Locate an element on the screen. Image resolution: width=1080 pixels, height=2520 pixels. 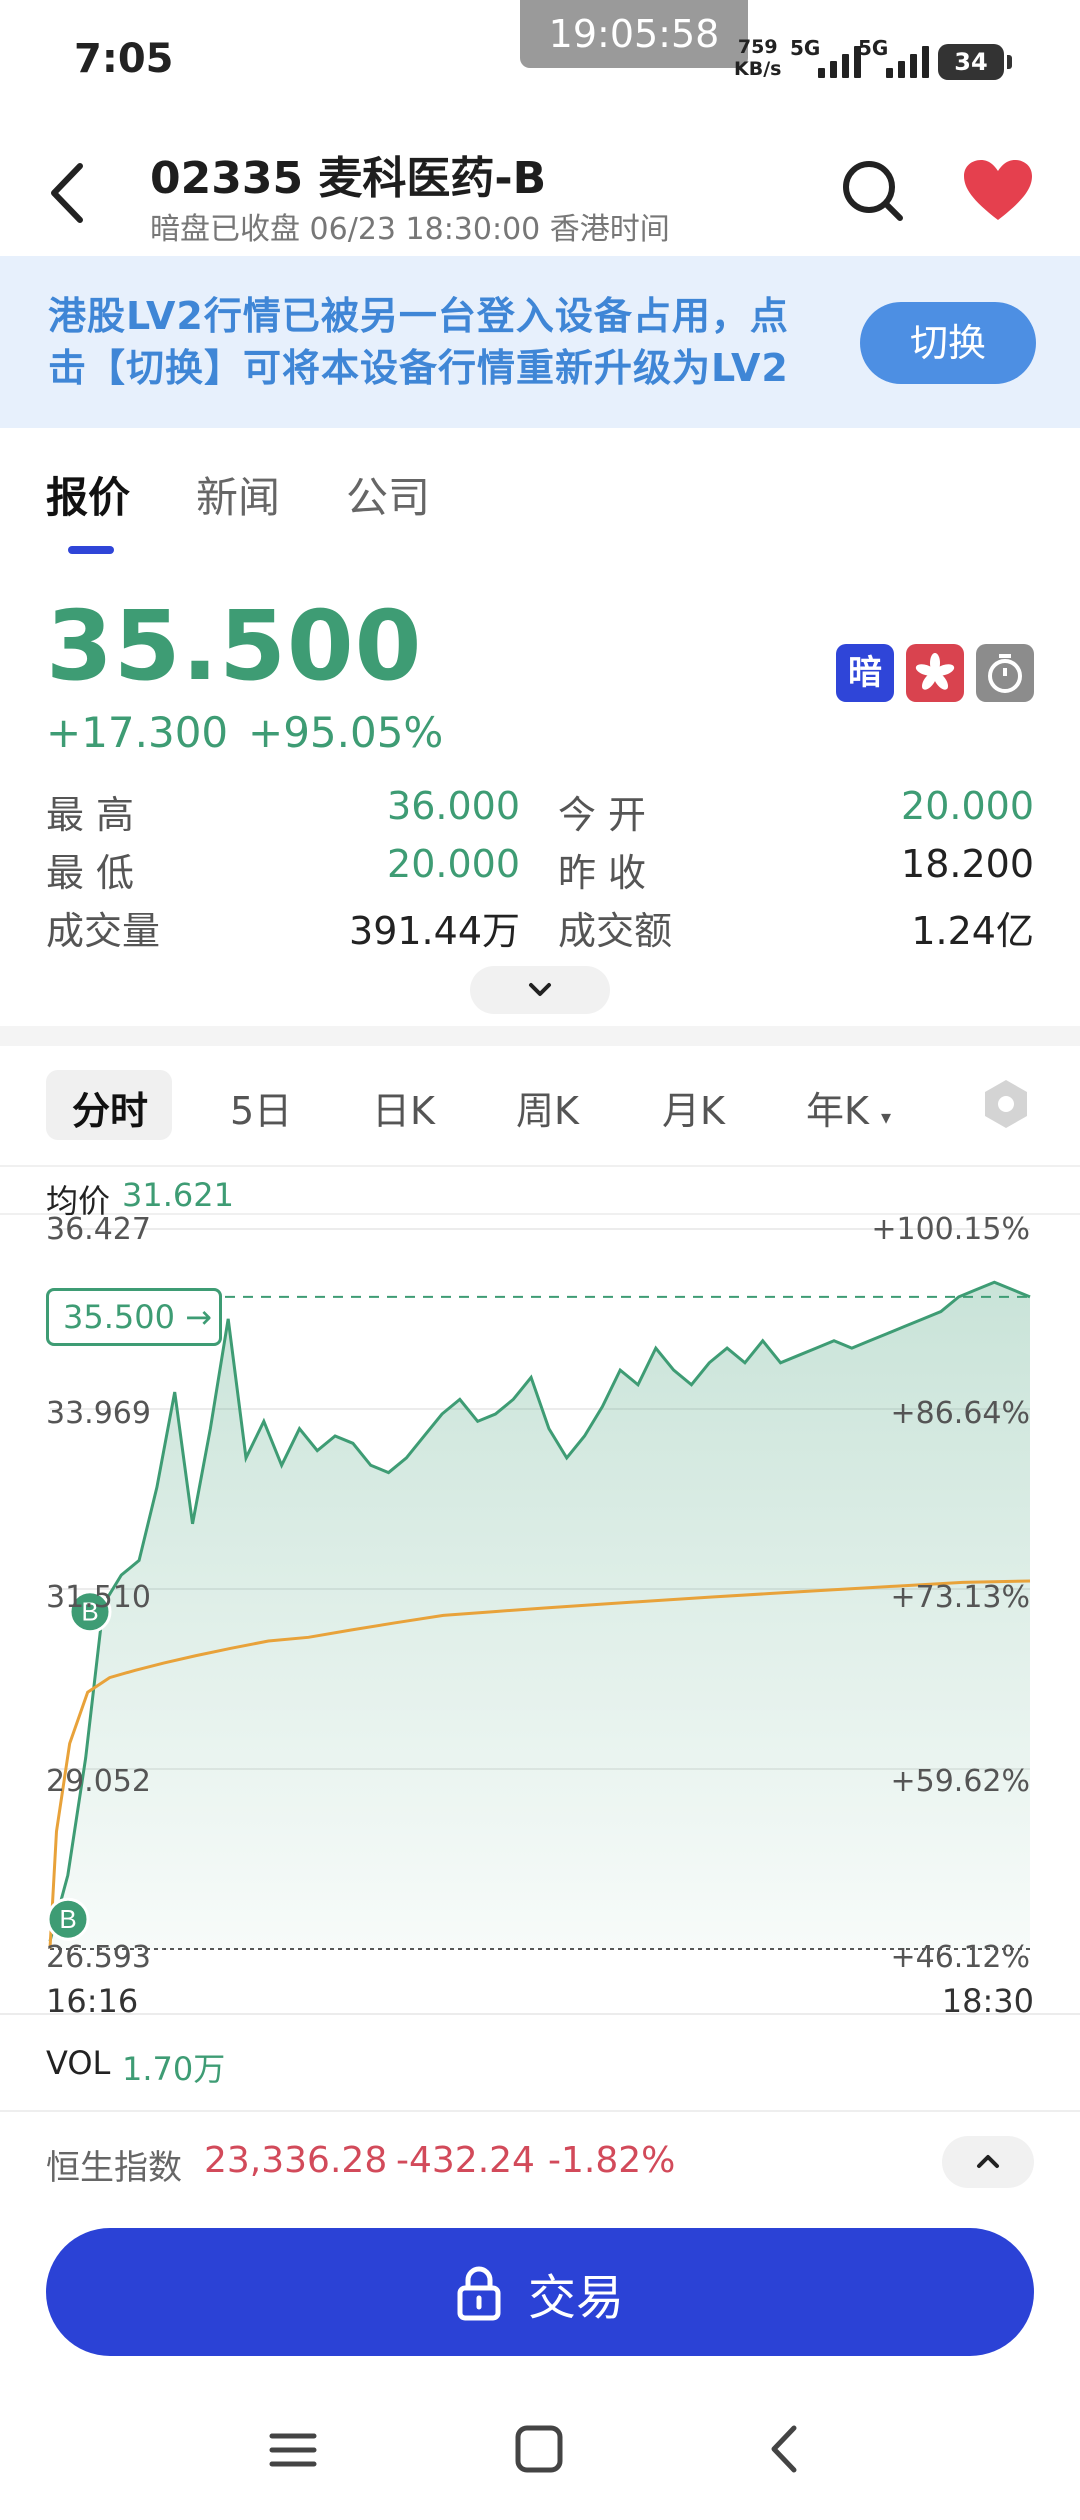
favorite-button is located at coordinates (998, 191).